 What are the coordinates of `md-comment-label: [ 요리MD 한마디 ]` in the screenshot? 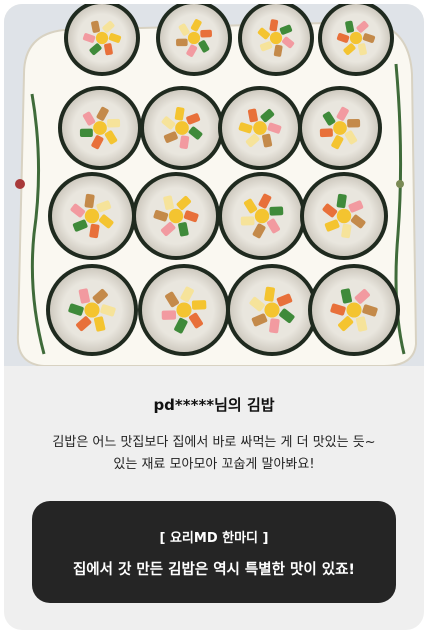 It's located at (214, 538).